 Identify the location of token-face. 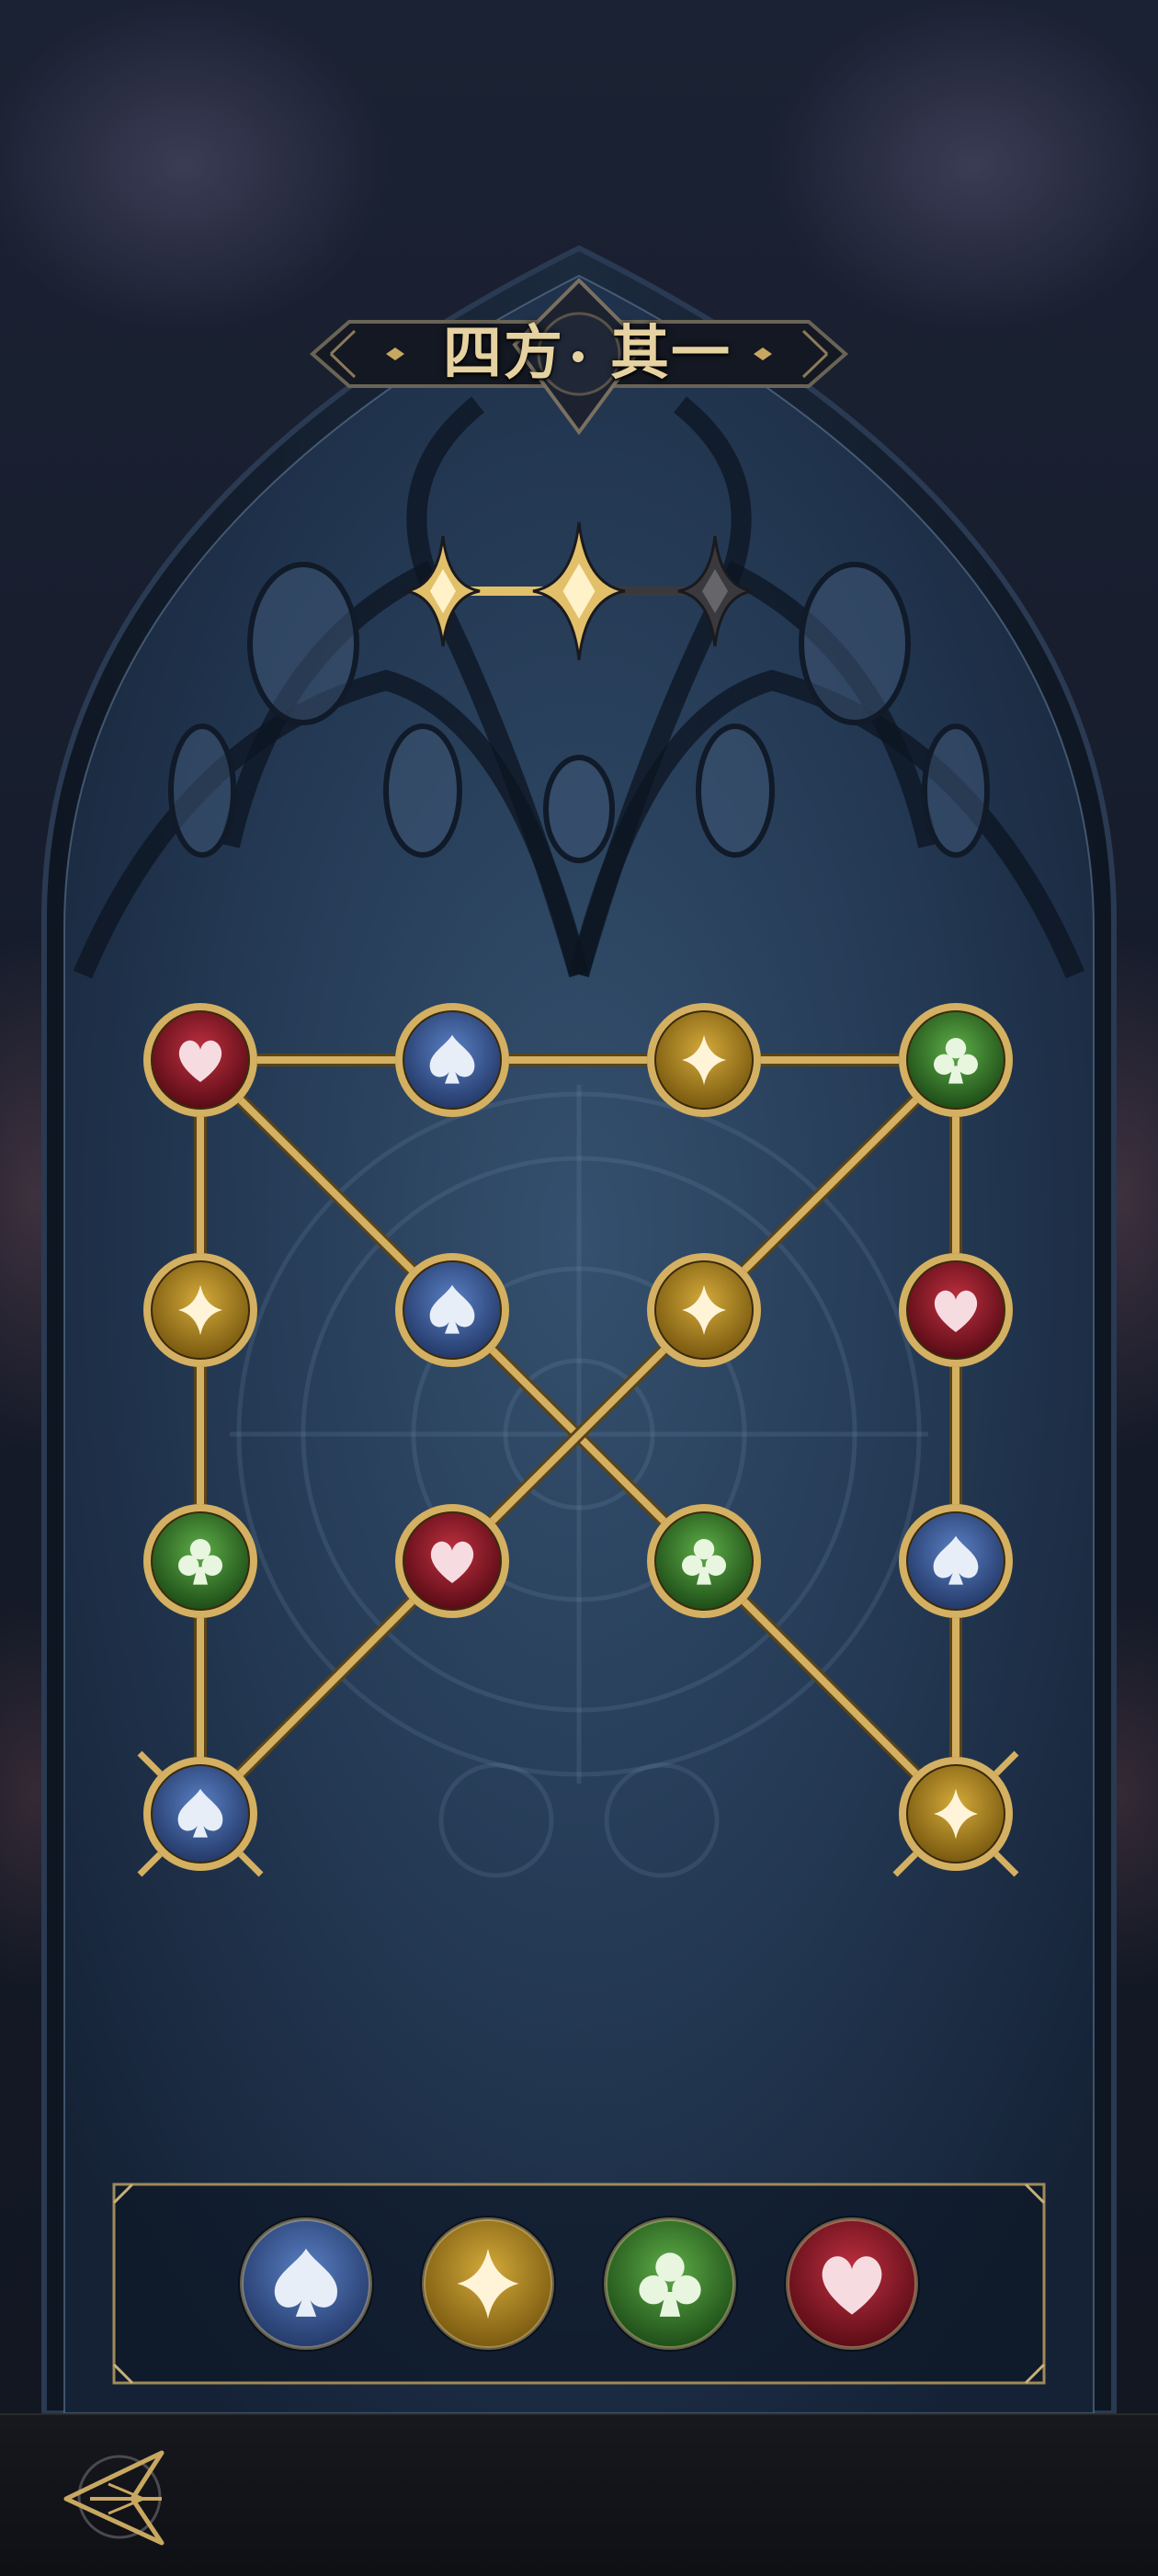
(670, 2283).